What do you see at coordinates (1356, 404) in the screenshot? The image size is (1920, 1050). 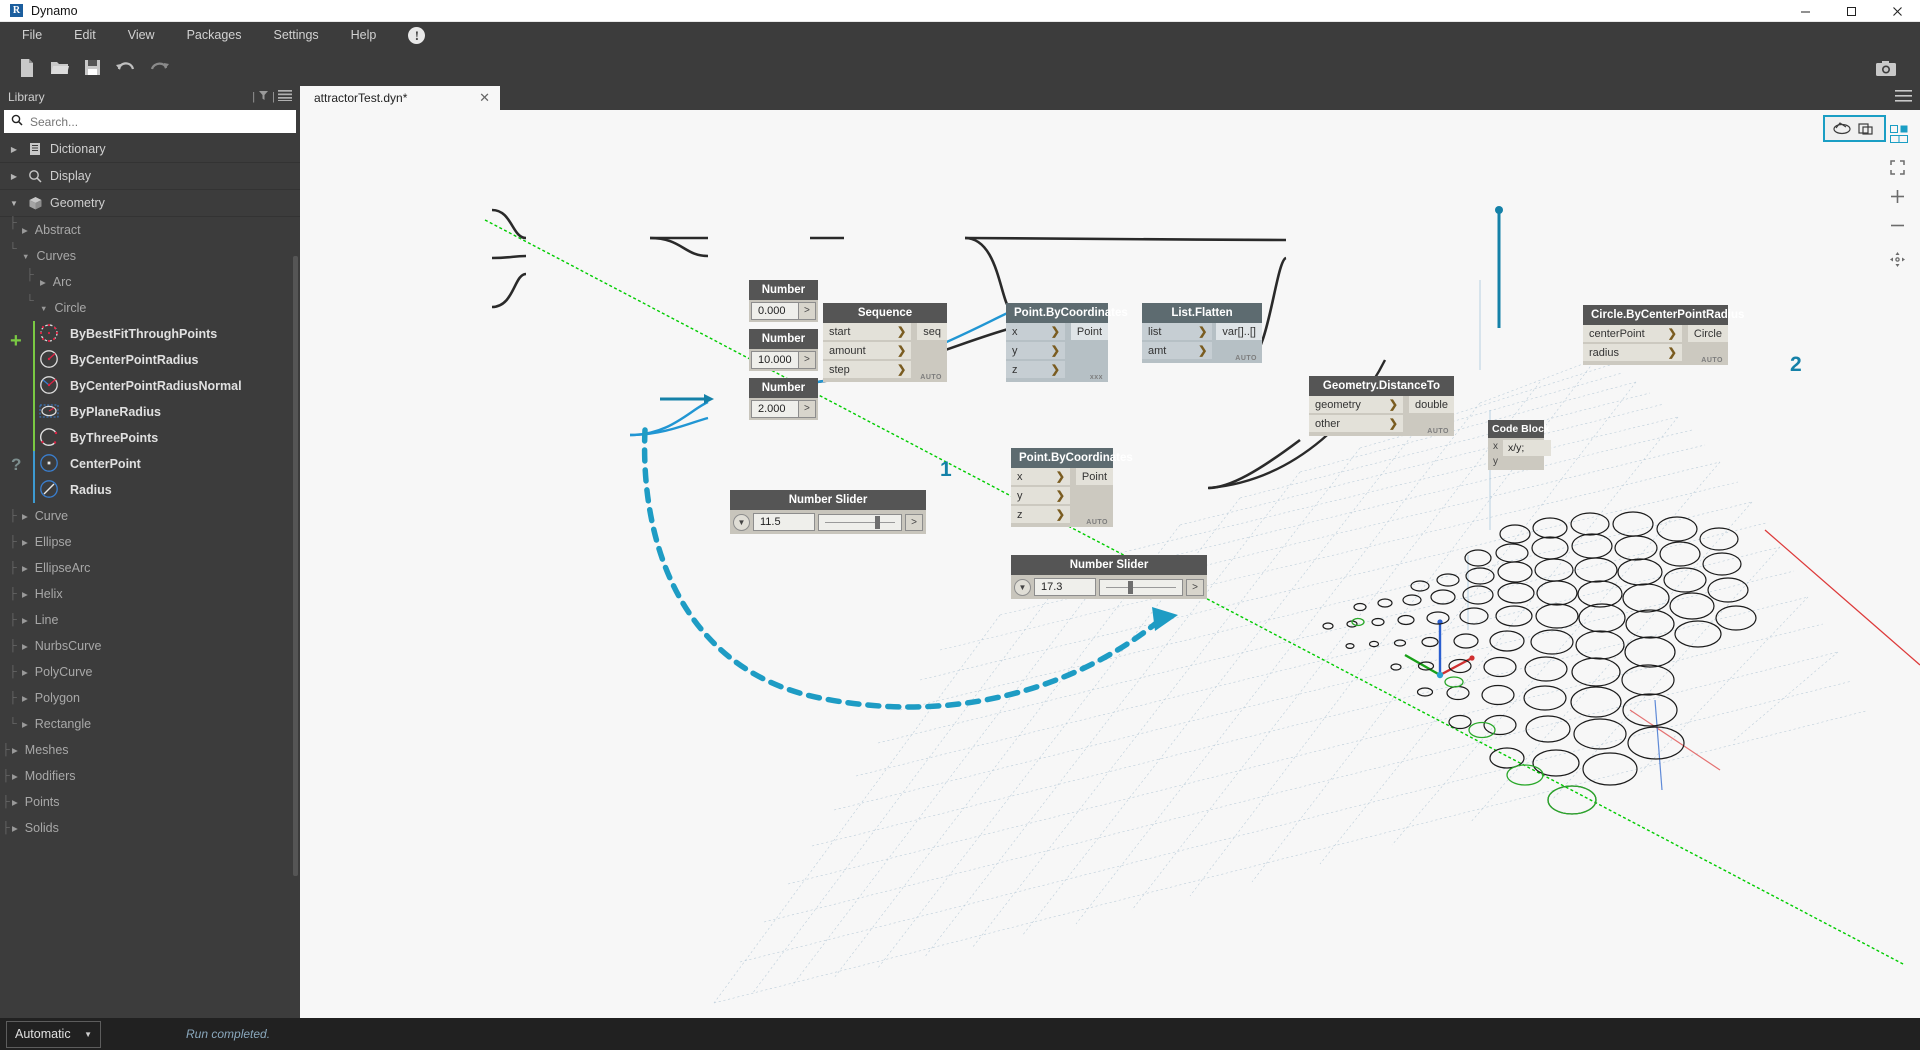 I see `input-port-geometry: geometry ❯` at bounding box center [1356, 404].